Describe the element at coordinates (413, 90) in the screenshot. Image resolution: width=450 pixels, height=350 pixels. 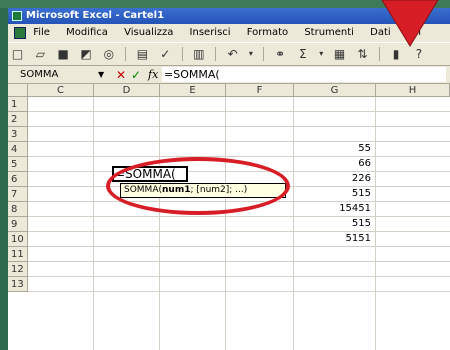
I see `column-header-h: H` at that location.